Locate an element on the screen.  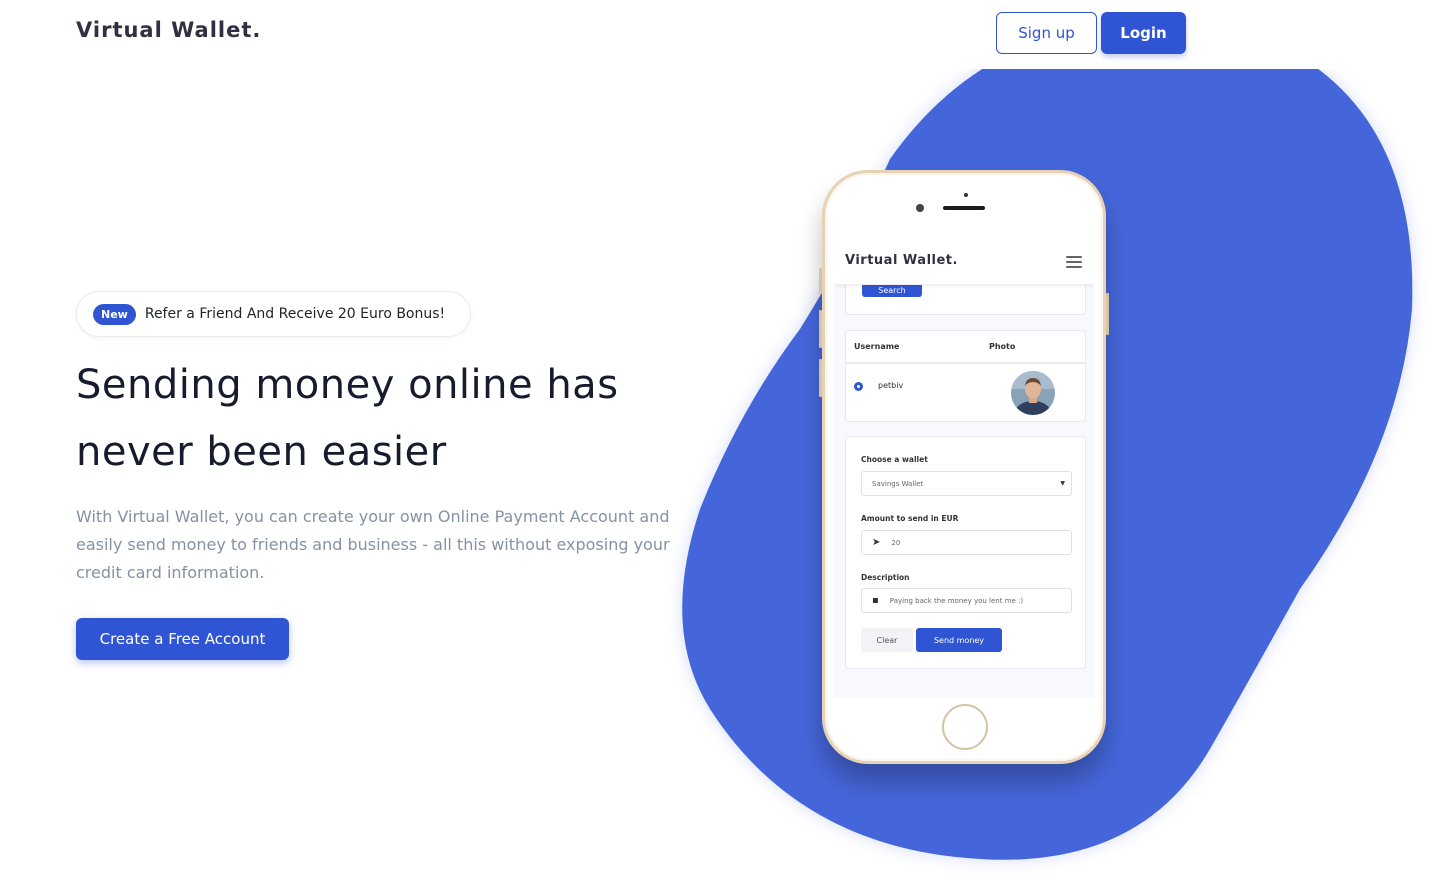
app-navbar: Virtual Wallet. is located at coordinates (964, 262).